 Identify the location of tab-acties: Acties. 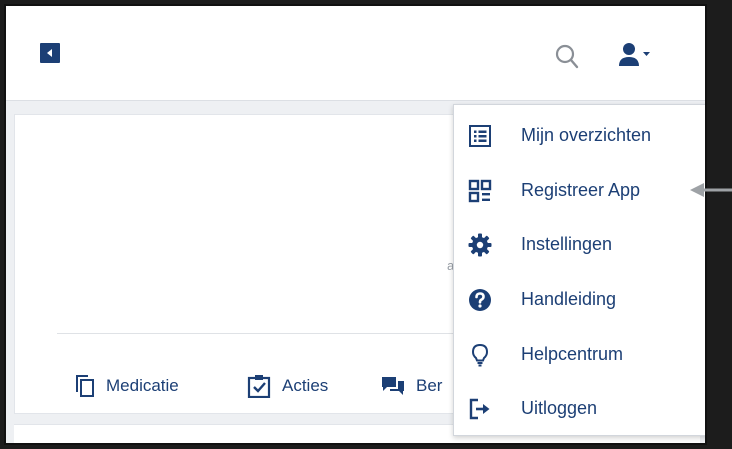
(287, 386).